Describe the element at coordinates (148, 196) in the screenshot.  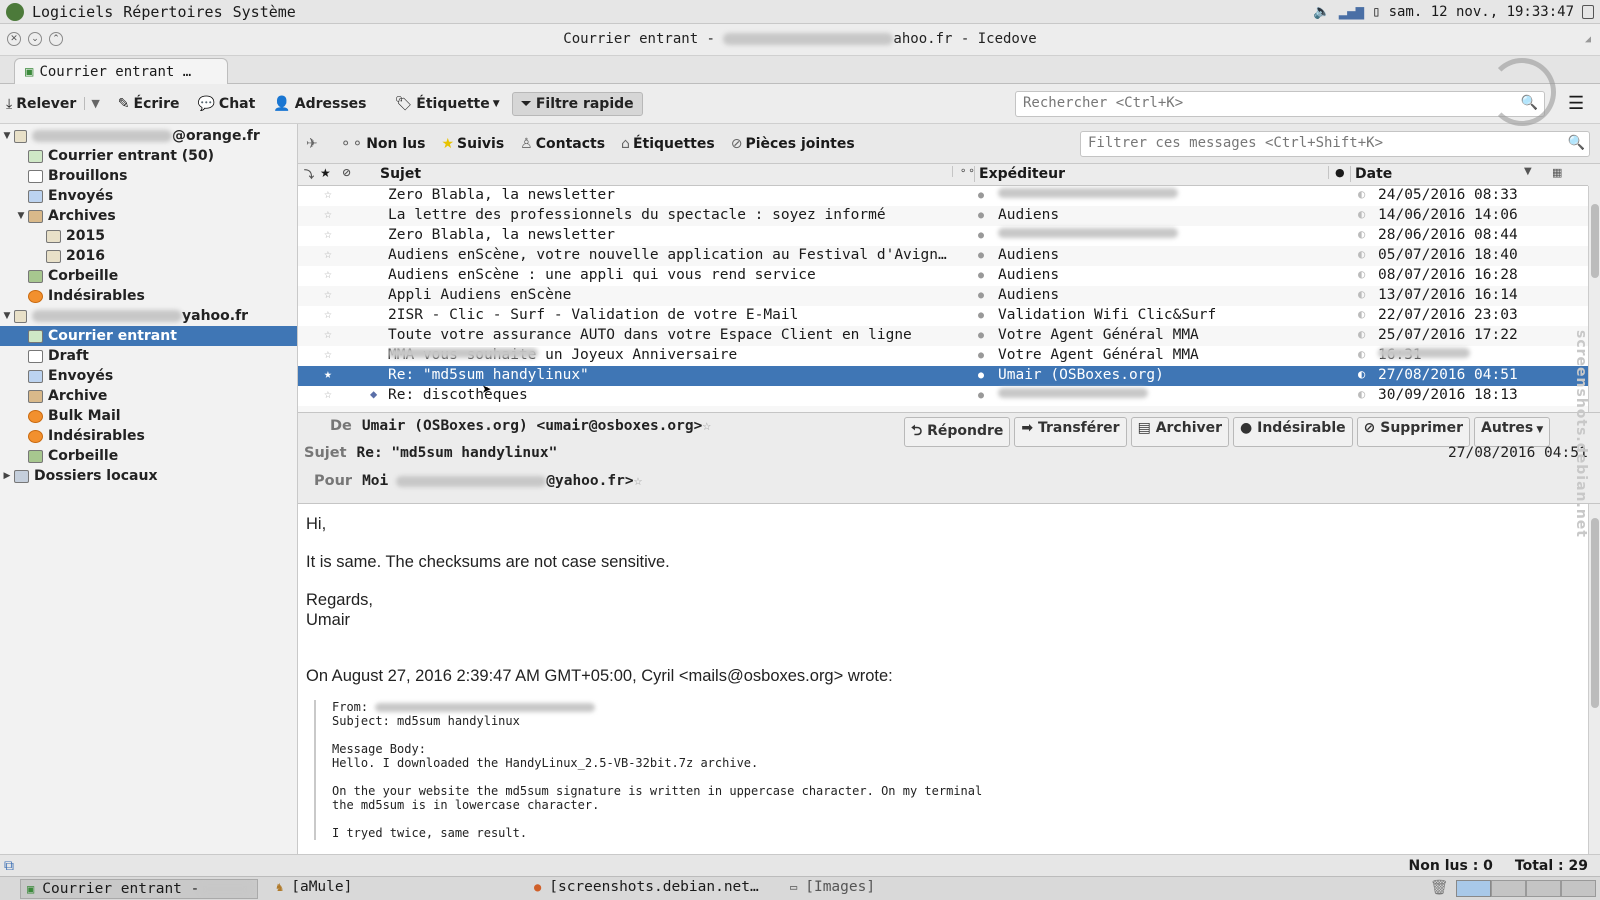
I see `folder-sent: Envoyés` at that location.